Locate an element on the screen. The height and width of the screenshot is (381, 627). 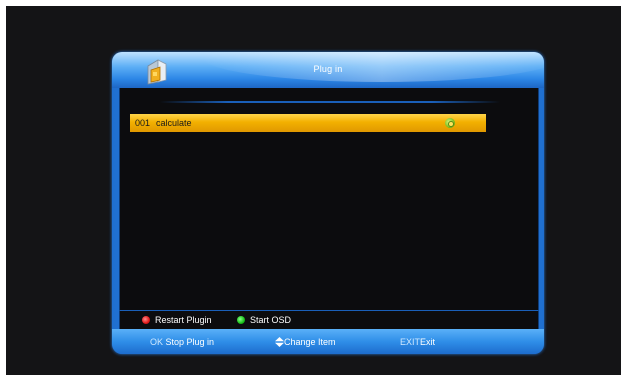
window-title: Plug in is located at coordinates (328, 69).